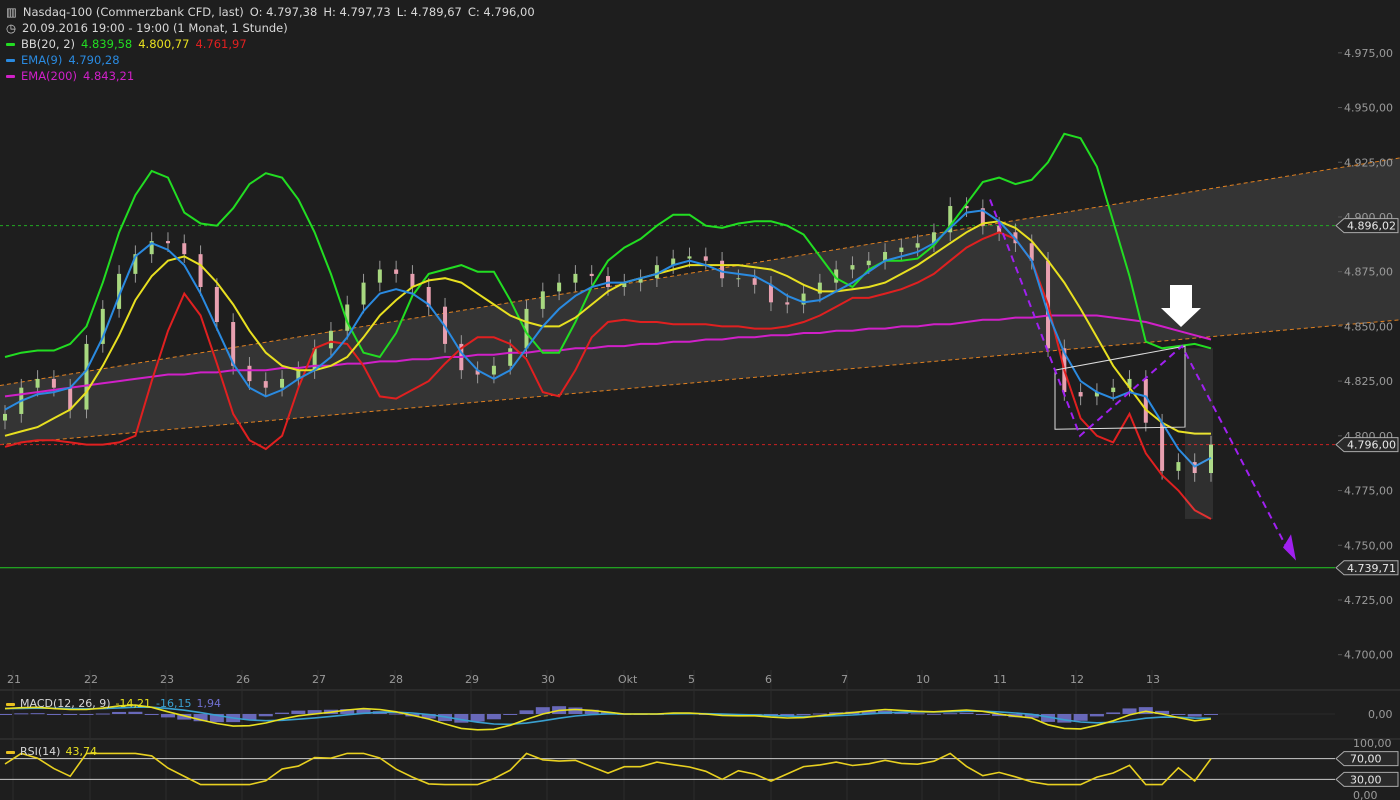  Describe the element at coordinates (396, 679) in the screenshot. I see `x-tick-label: 28` at that location.